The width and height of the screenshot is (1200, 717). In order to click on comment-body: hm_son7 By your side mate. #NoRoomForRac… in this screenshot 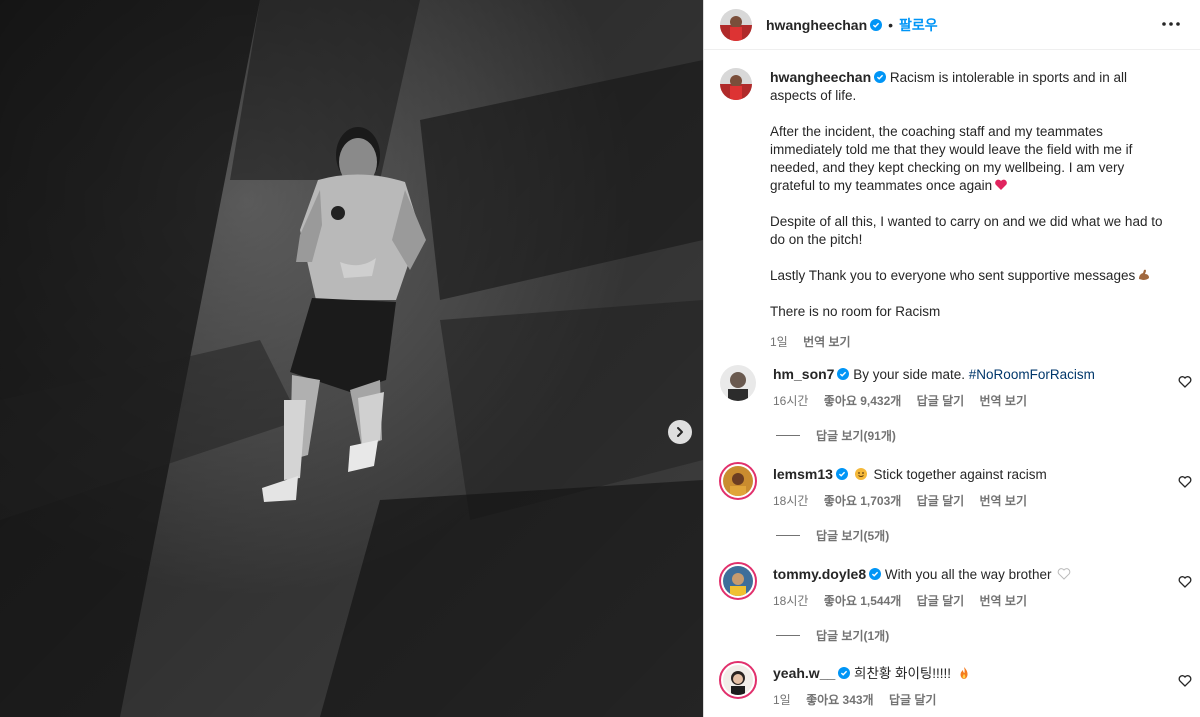, I will do `click(983, 387)`.